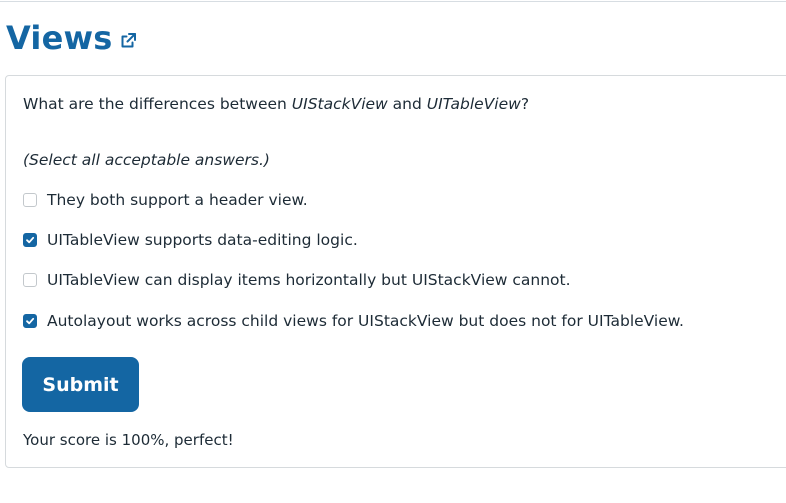 The height and width of the screenshot is (503, 786). I want to click on question-prefix: What are the differences between, so click(157, 104).